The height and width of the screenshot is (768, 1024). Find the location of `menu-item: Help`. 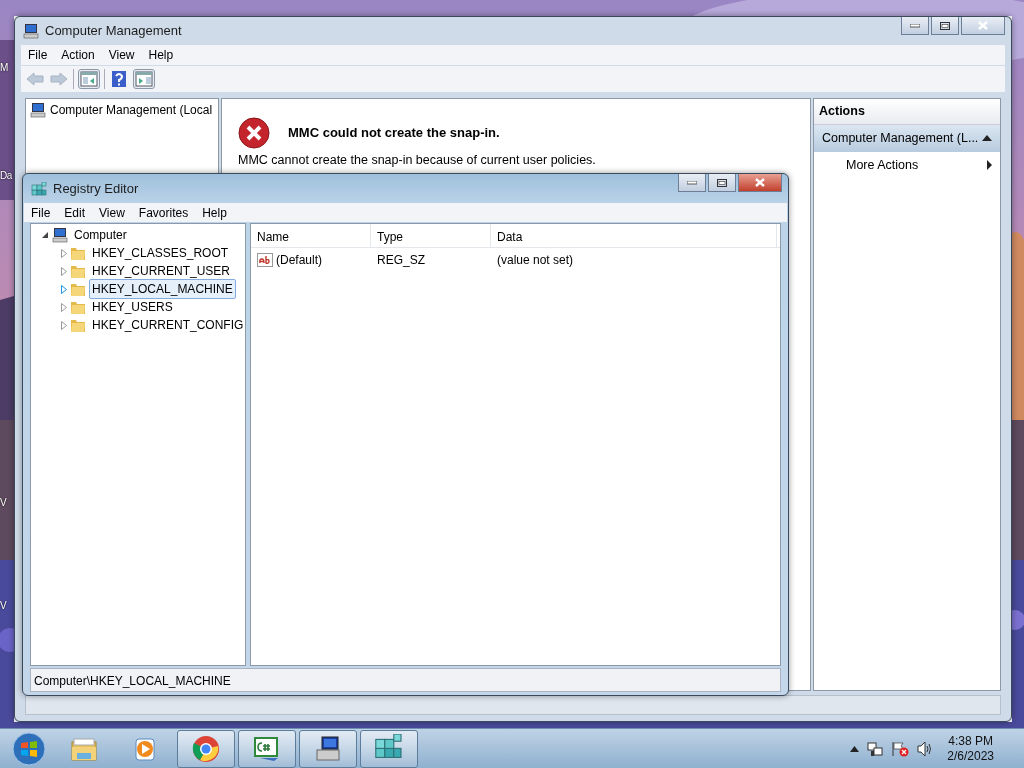

menu-item: Help is located at coordinates (214, 212).